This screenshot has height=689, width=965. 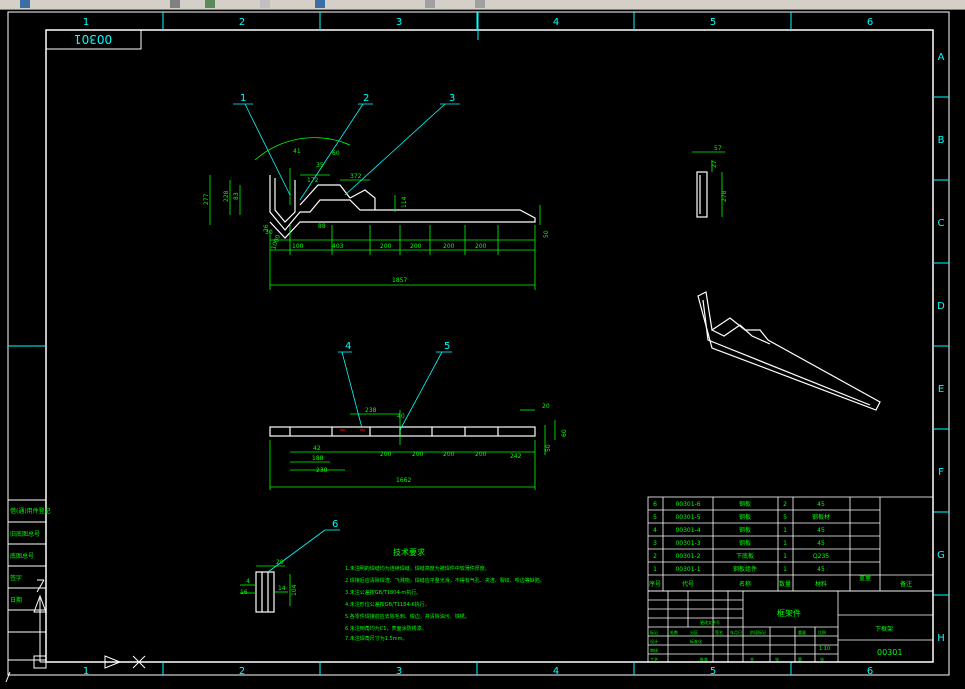 What do you see at coordinates (317, 448) in the screenshot?
I see `dim-text: 42` at bounding box center [317, 448].